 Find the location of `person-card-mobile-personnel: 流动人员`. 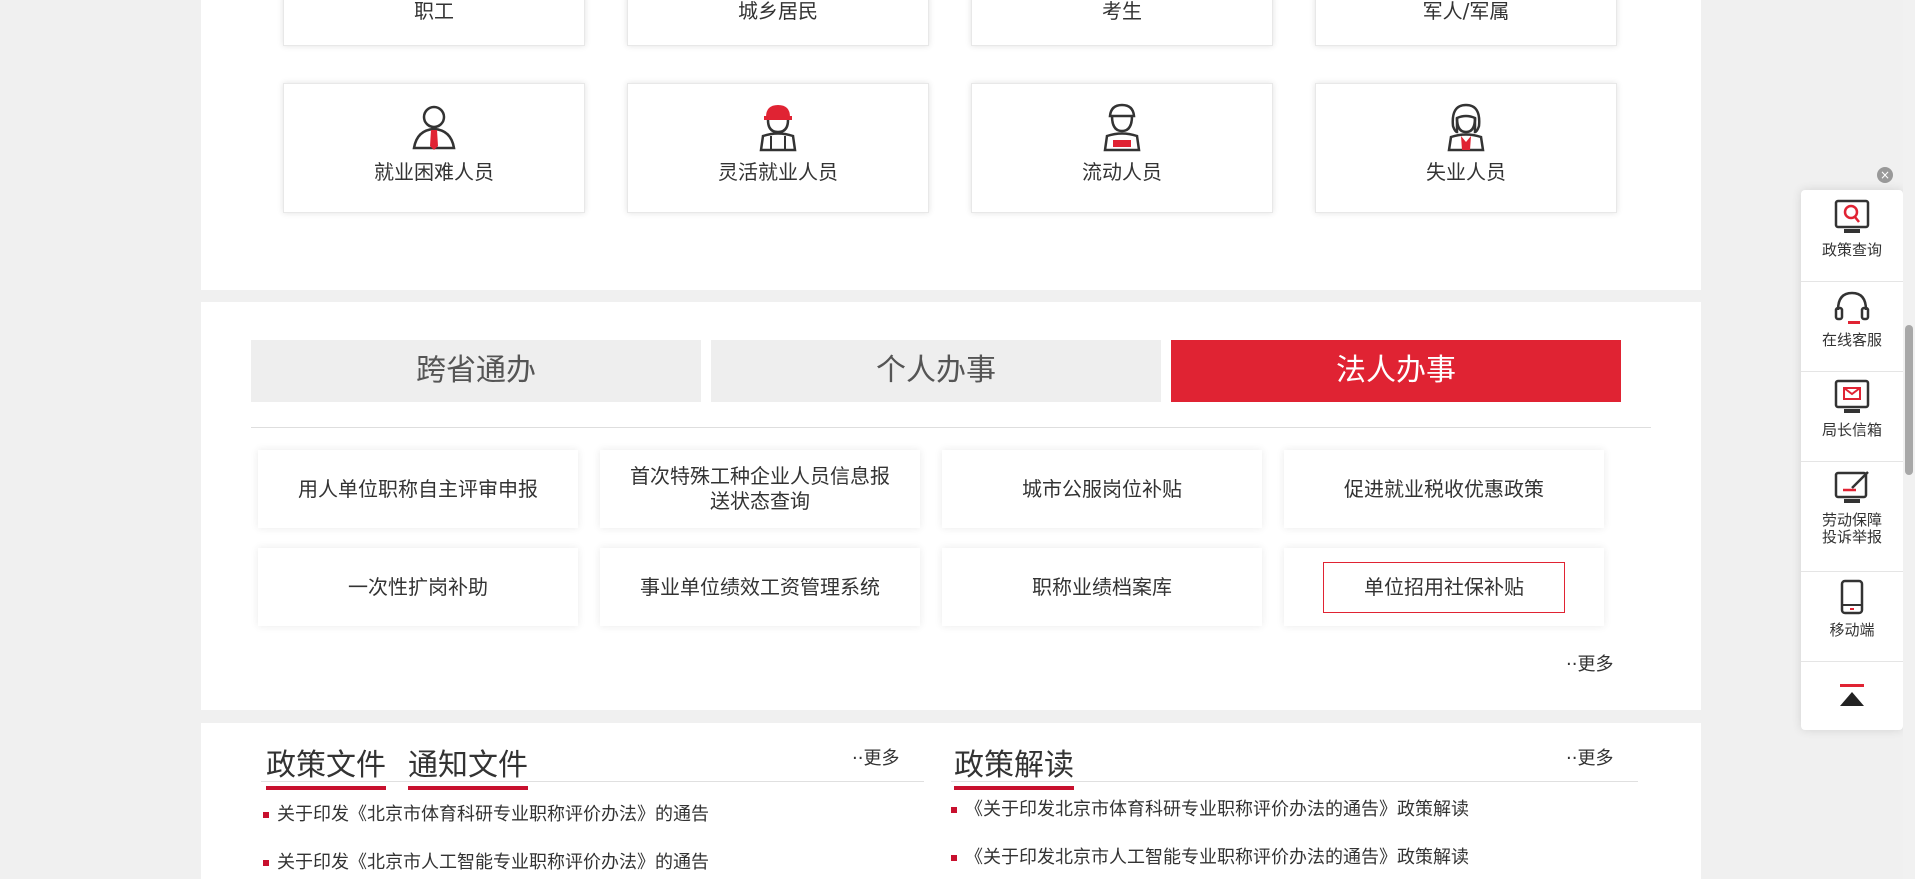

person-card-mobile-personnel: 流动人员 is located at coordinates (1122, 148).